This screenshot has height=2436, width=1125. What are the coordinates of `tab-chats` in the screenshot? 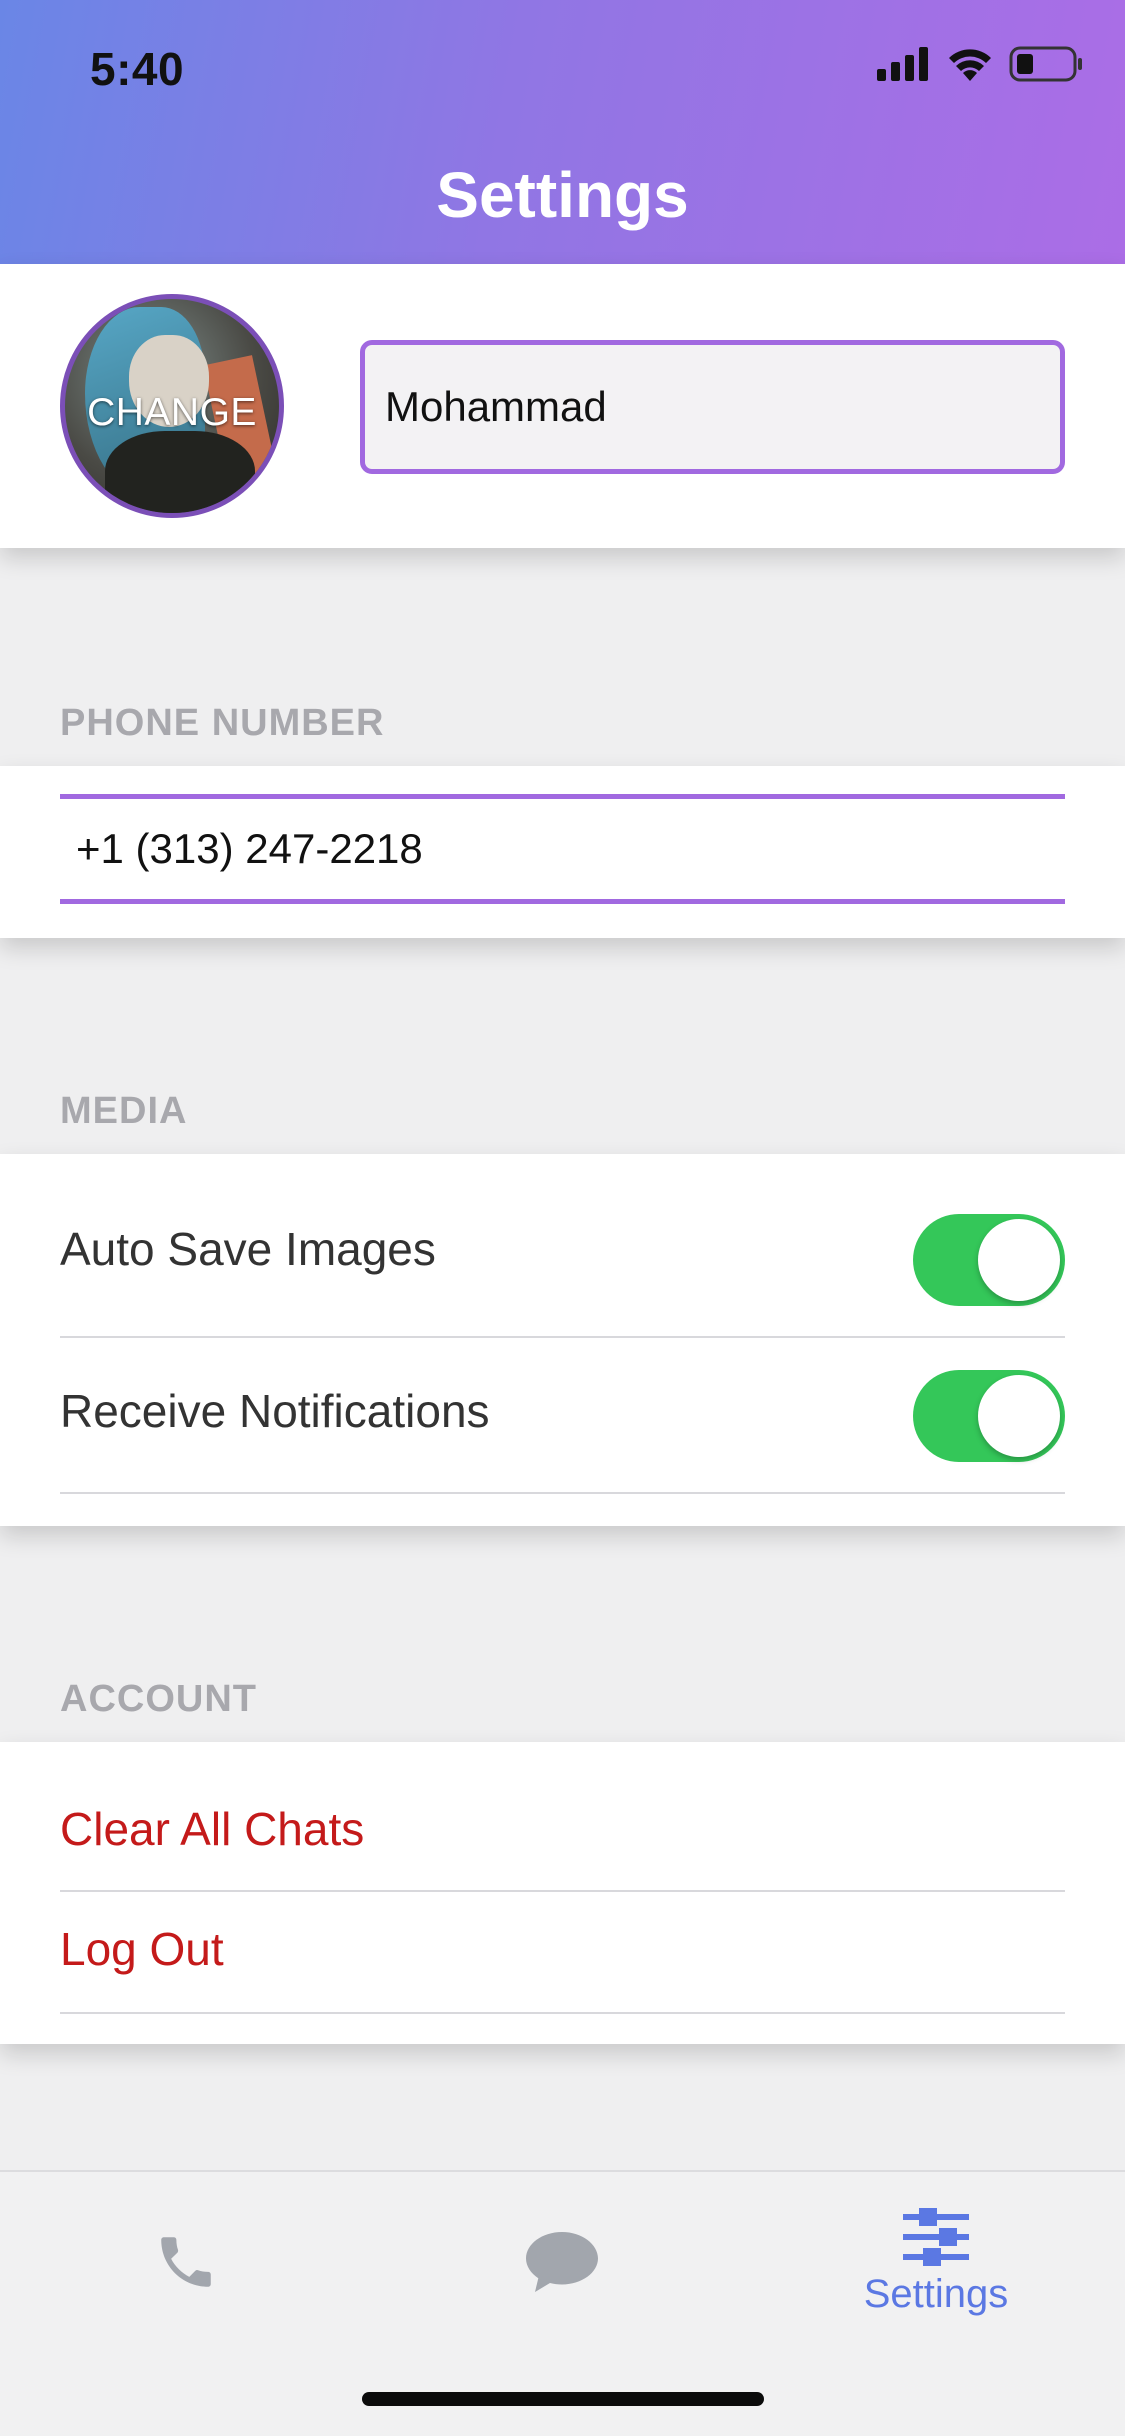 It's located at (562, 2262).